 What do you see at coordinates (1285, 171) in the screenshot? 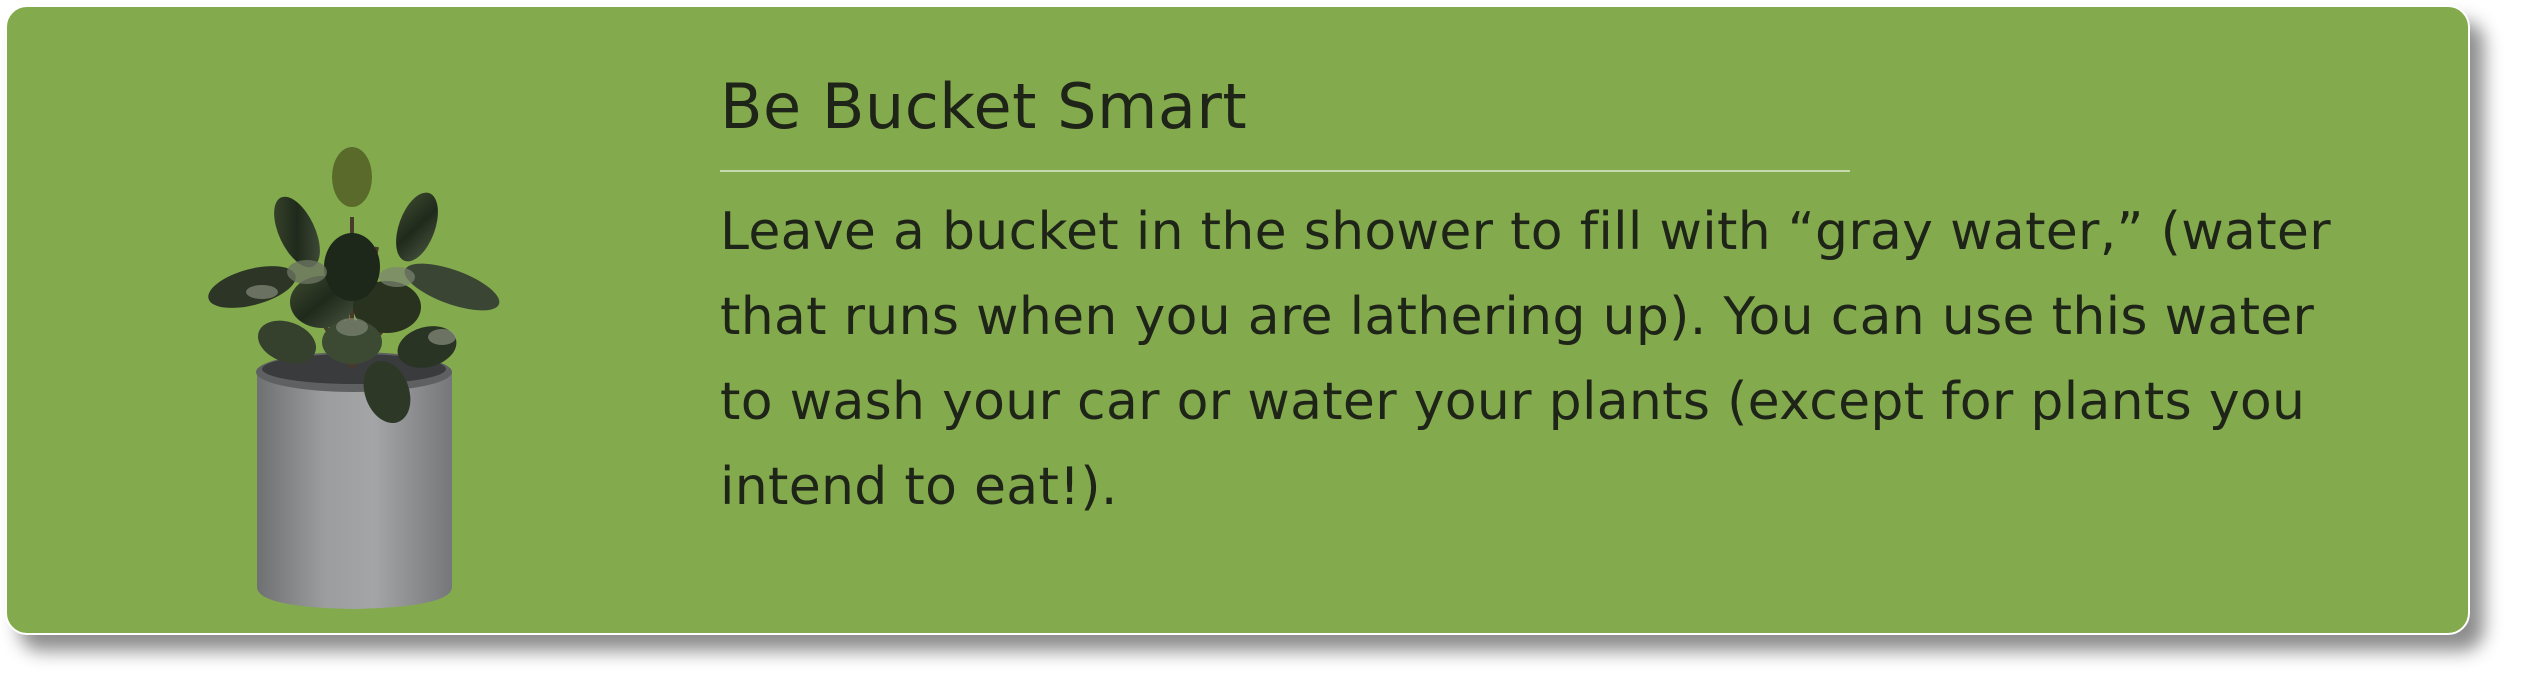
I see `title-divider` at bounding box center [1285, 171].